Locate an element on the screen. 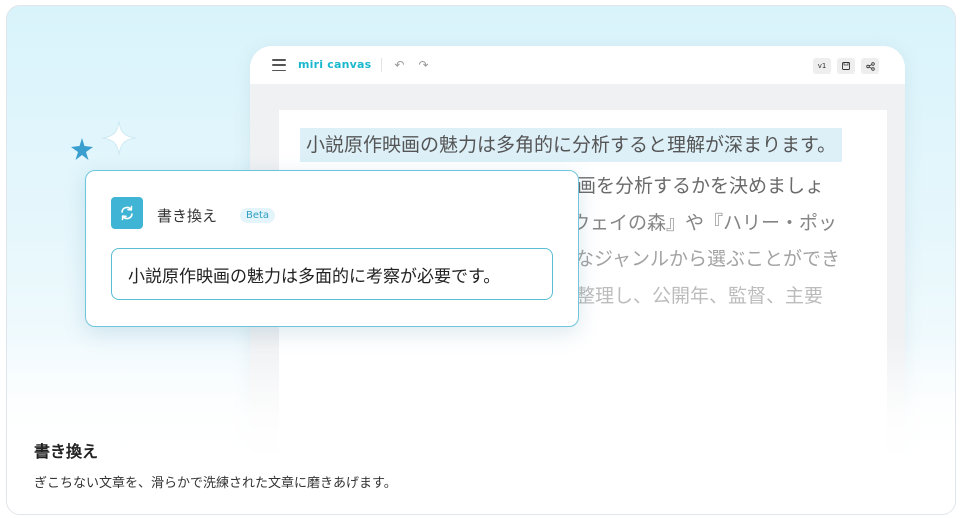 Image resolution: width=960 pixels, height=518 pixels. sparkle-icon is located at coordinates (119, 138).